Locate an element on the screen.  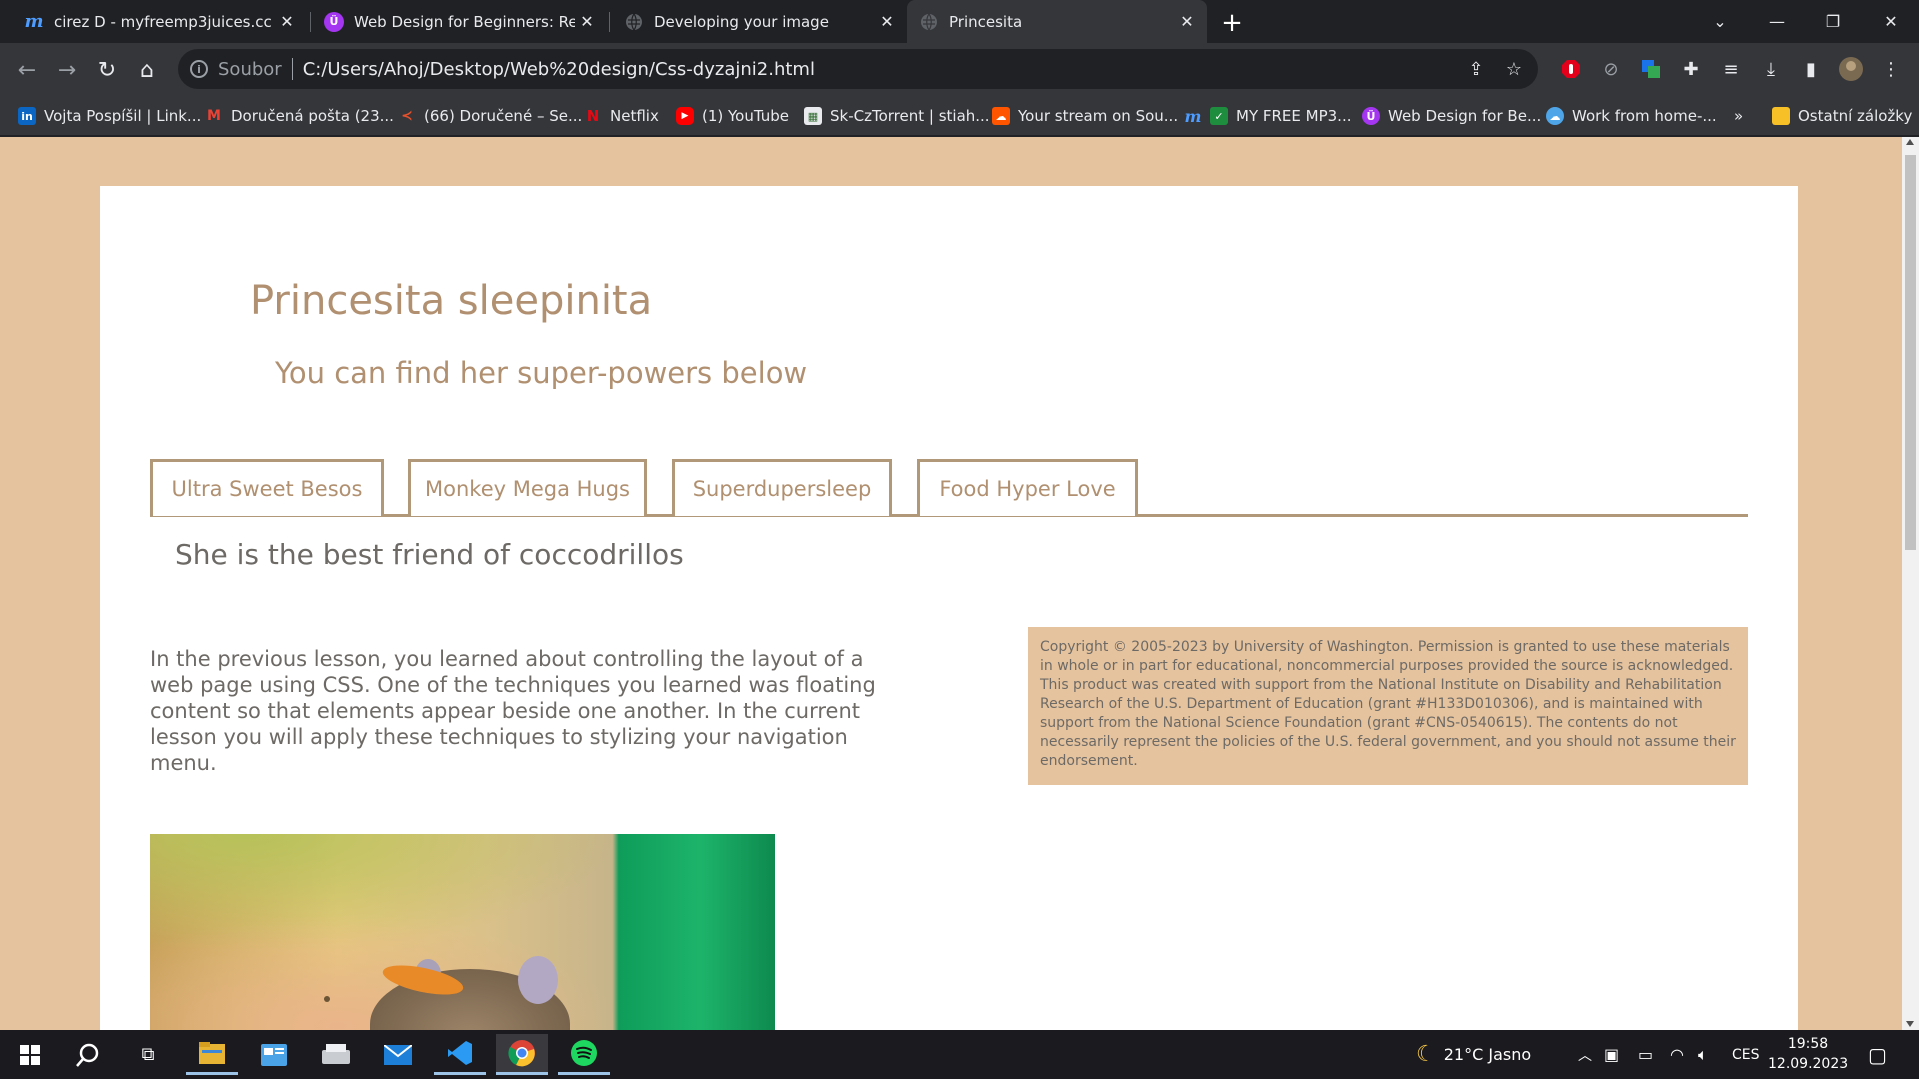
tab-developing-image: Developing your image ✕ is located at coordinates (759, 21).